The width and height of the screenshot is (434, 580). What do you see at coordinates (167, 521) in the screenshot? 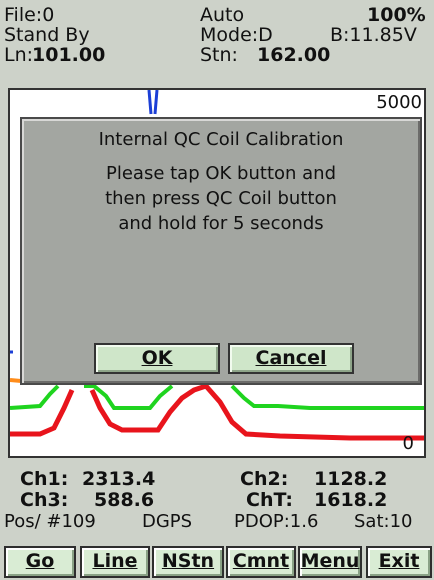
I see `gps-mode: DGPS` at bounding box center [167, 521].